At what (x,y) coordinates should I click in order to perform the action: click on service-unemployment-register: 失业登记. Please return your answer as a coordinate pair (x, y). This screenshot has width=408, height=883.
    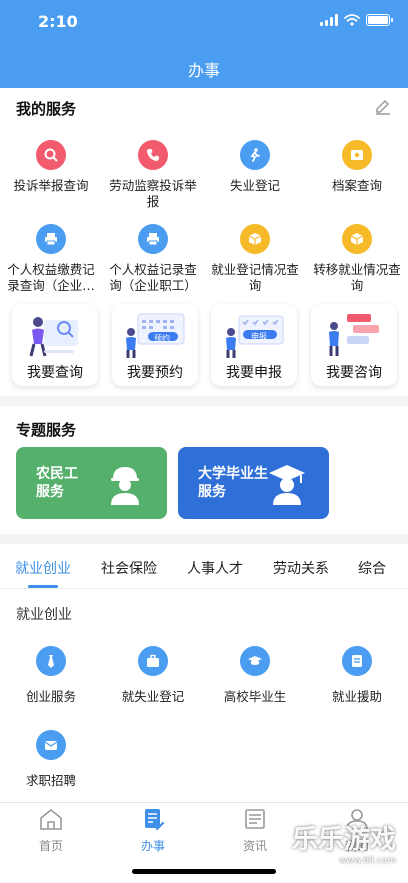
    Looking at the image, I should click on (255, 167).